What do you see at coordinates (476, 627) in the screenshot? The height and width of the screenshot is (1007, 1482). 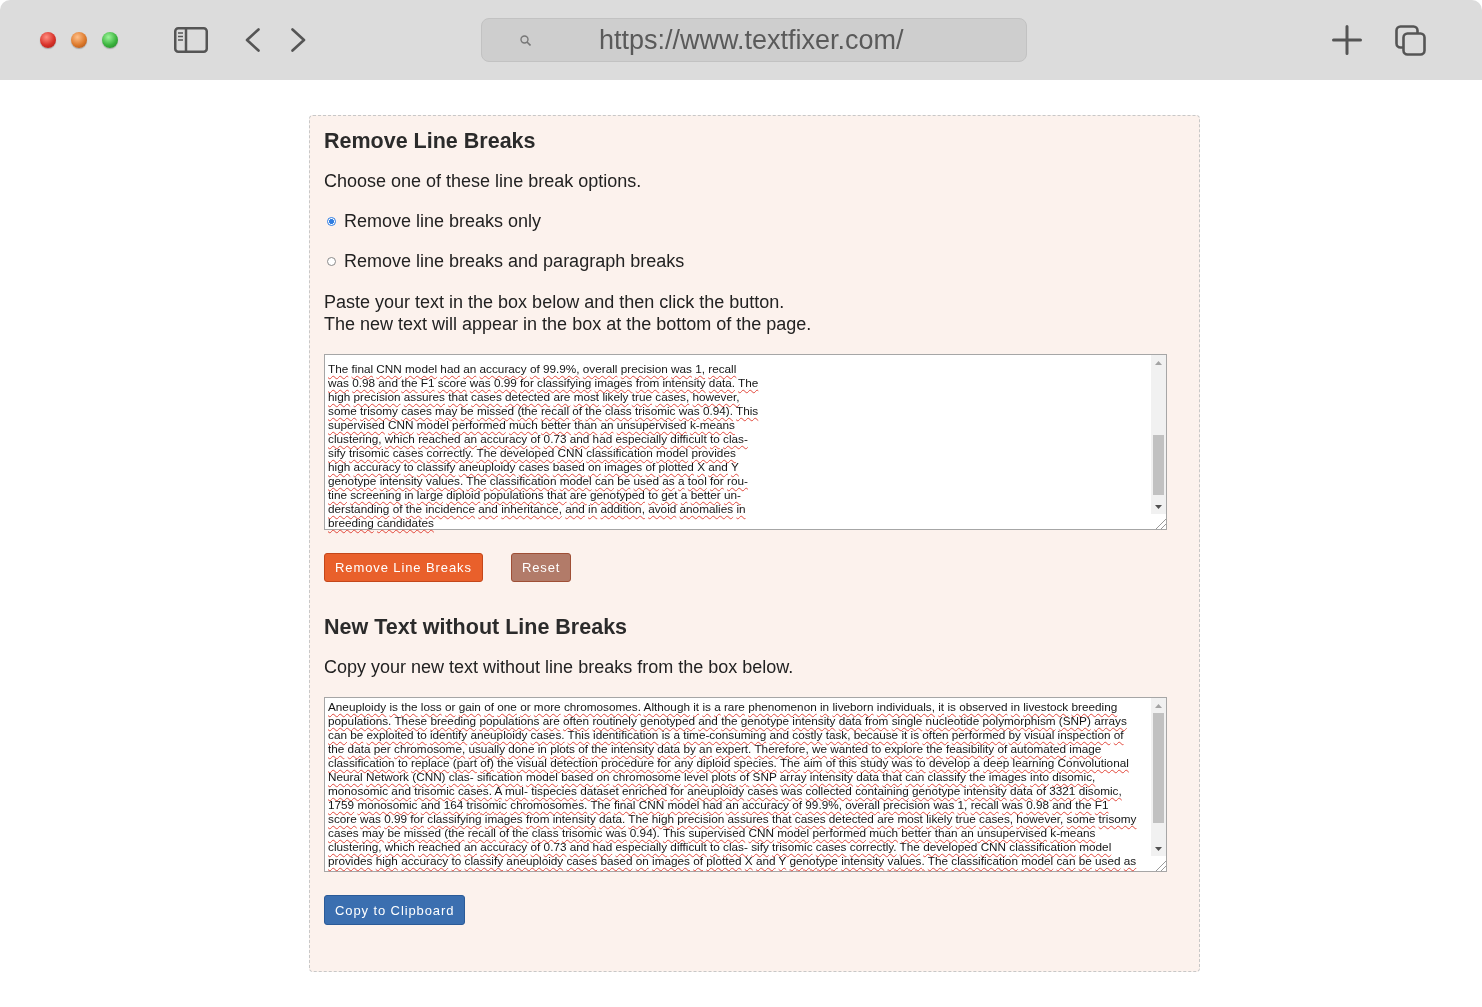 I see `result-title: New Text without Line Breaks` at bounding box center [476, 627].